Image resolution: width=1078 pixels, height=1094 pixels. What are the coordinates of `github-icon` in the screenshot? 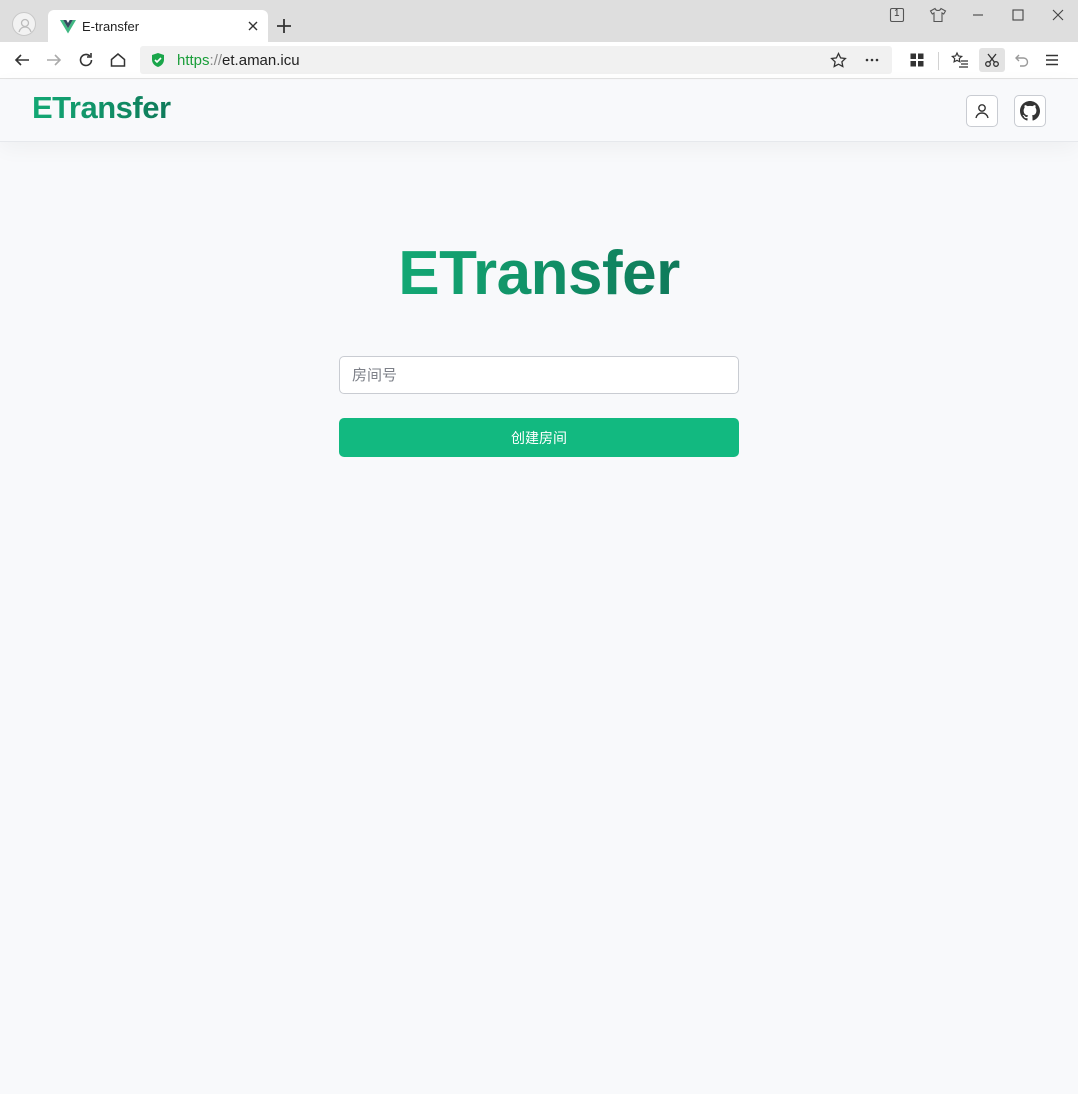 It's located at (1030, 111).